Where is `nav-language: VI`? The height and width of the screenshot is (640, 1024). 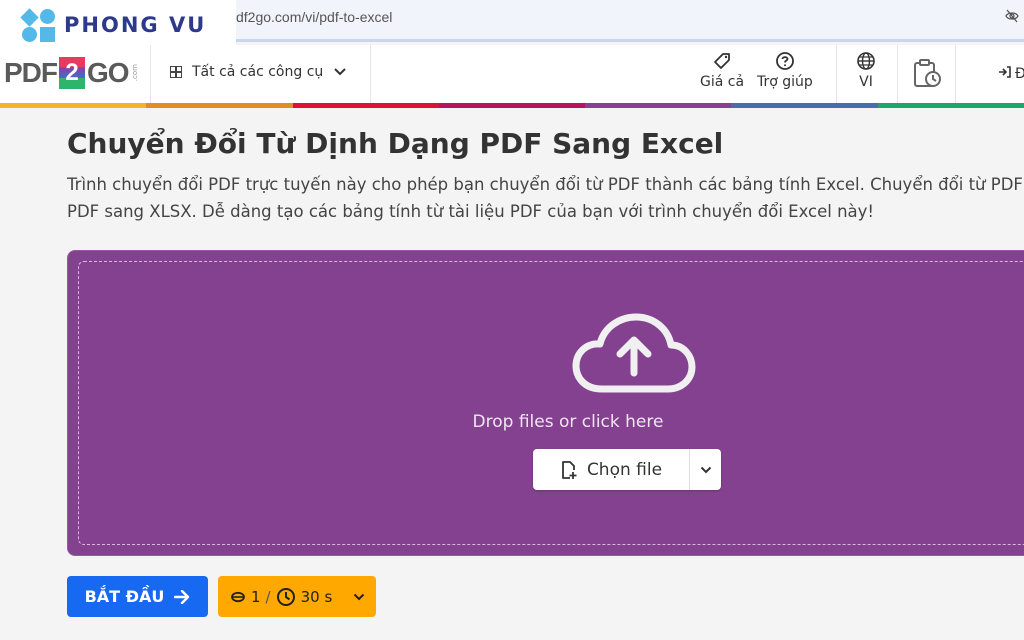 nav-language: VI is located at coordinates (866, 70).